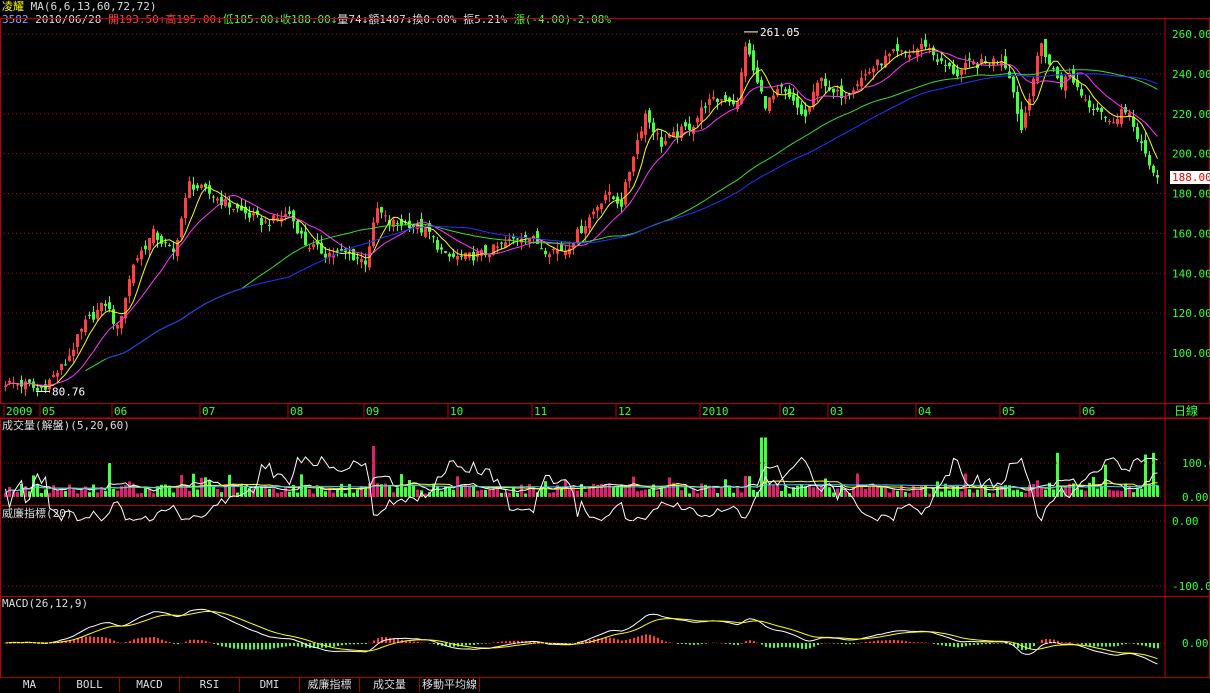 Image resolution: width=1210 pixels, height=693 pixels. Describe the element at coordinates (1191, 233) in the screenshot. I see `price-tick-label: 160.00` at that location.